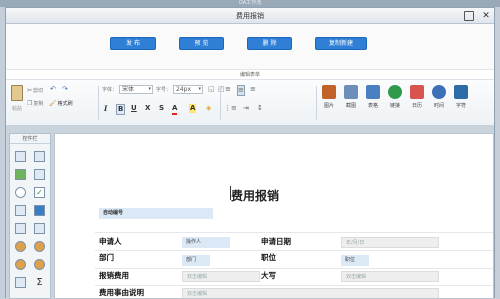  Describe the element at coordinates (460, 106) in the screenshot. I see `insert-symbol-label: 字符` at that location.